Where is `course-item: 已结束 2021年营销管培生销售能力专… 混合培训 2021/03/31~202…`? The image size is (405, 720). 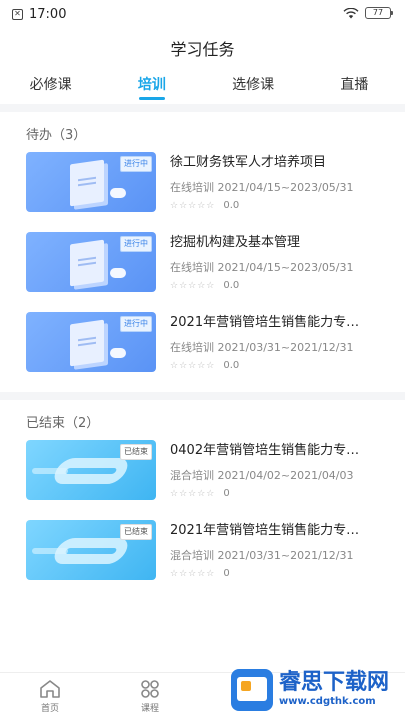
course-item: 已结束 2021年营销管培生销售能力专… 混合培训 2021/03/31~202… is located at coordinates (202, 560).